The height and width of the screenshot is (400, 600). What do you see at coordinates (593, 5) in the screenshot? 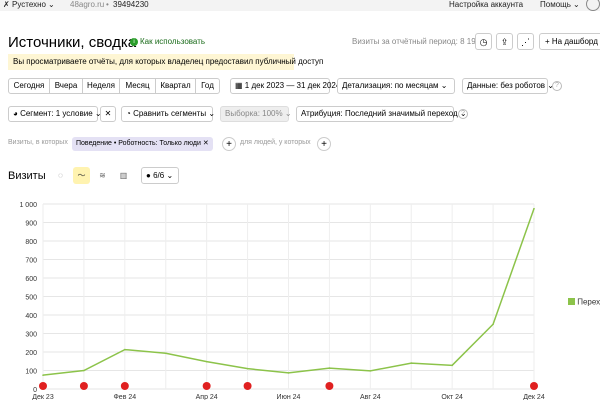
I see `avatar` at bounding box center [593, 5].